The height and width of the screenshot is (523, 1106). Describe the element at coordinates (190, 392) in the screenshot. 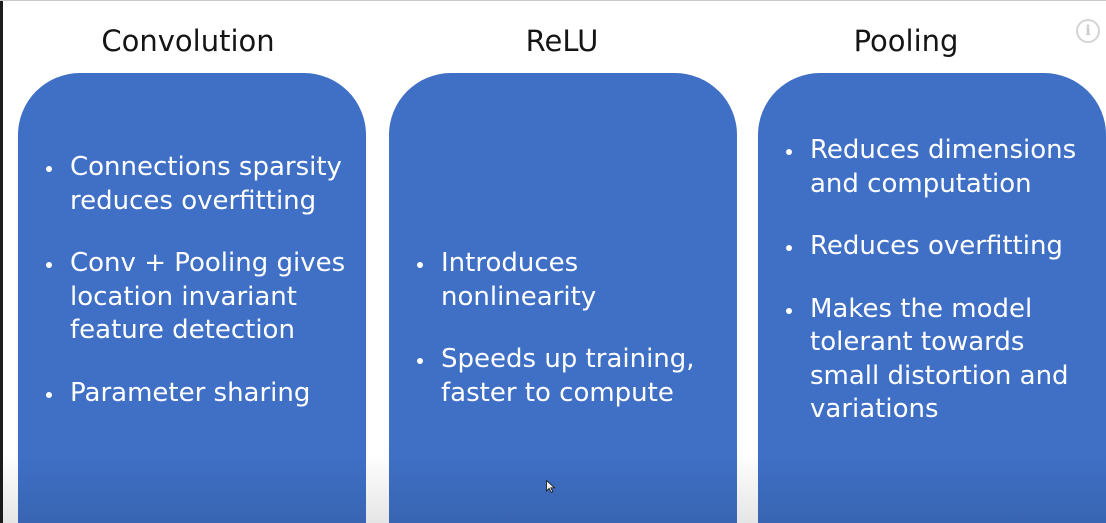

I see `bullet-text: Parameter sharing` at that location.